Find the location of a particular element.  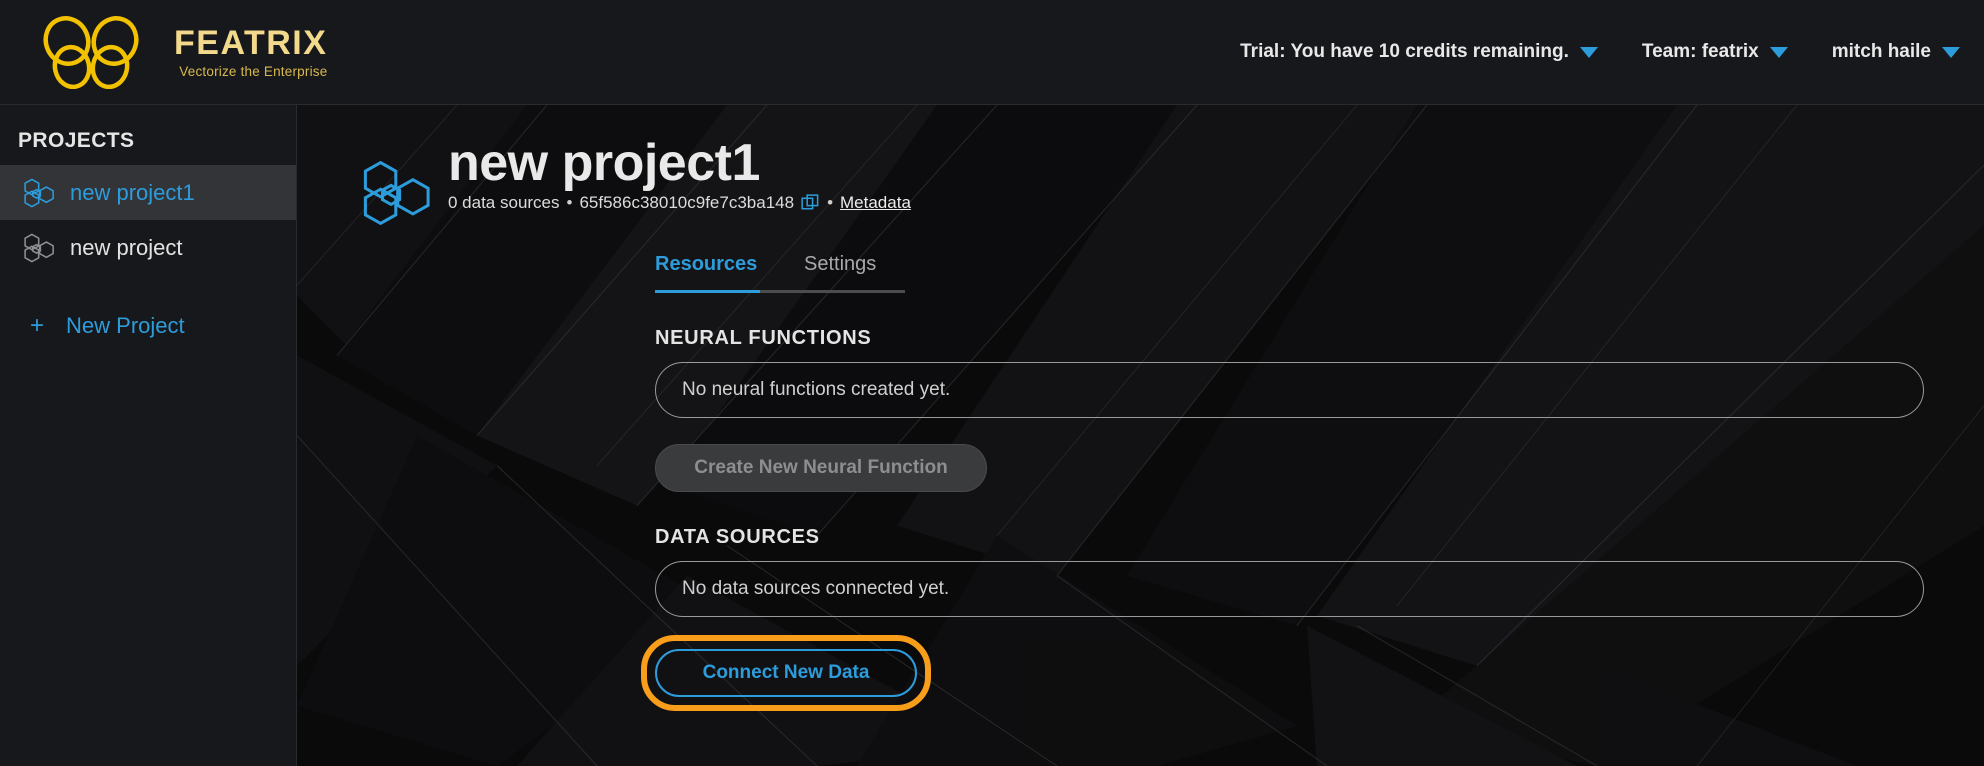

data-sources-count: 0 data sources is located at coordinates (504, 203).